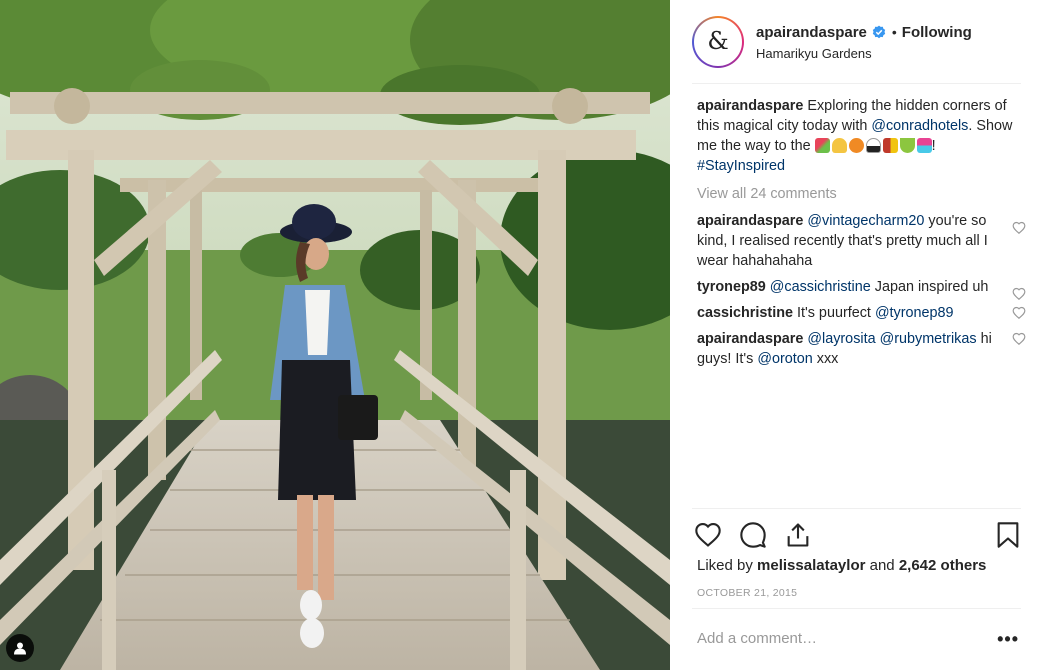  I want to click on liked-by-user: melissalataylor, so click(811, 565).